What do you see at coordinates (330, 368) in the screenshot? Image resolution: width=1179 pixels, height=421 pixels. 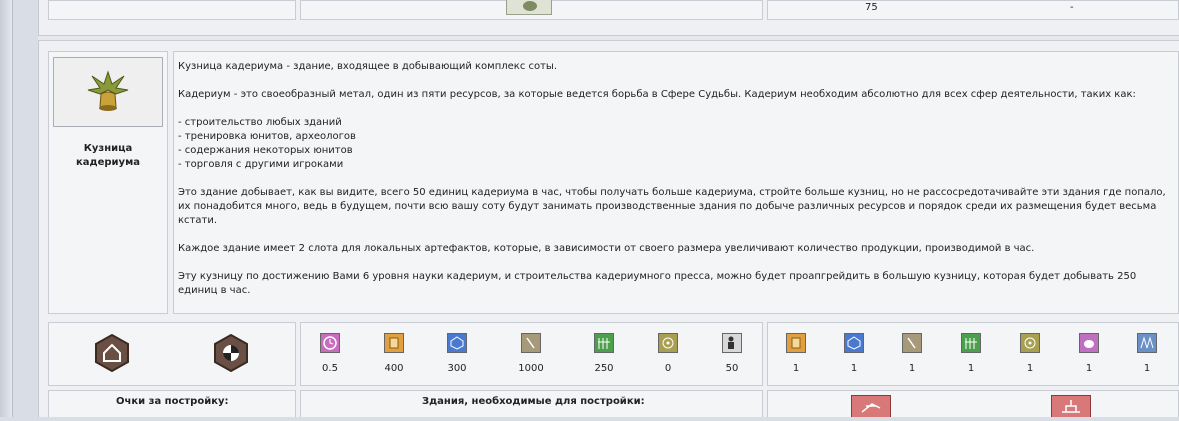 I see `cost-value: 0.5` at bounding box center [330, 368].